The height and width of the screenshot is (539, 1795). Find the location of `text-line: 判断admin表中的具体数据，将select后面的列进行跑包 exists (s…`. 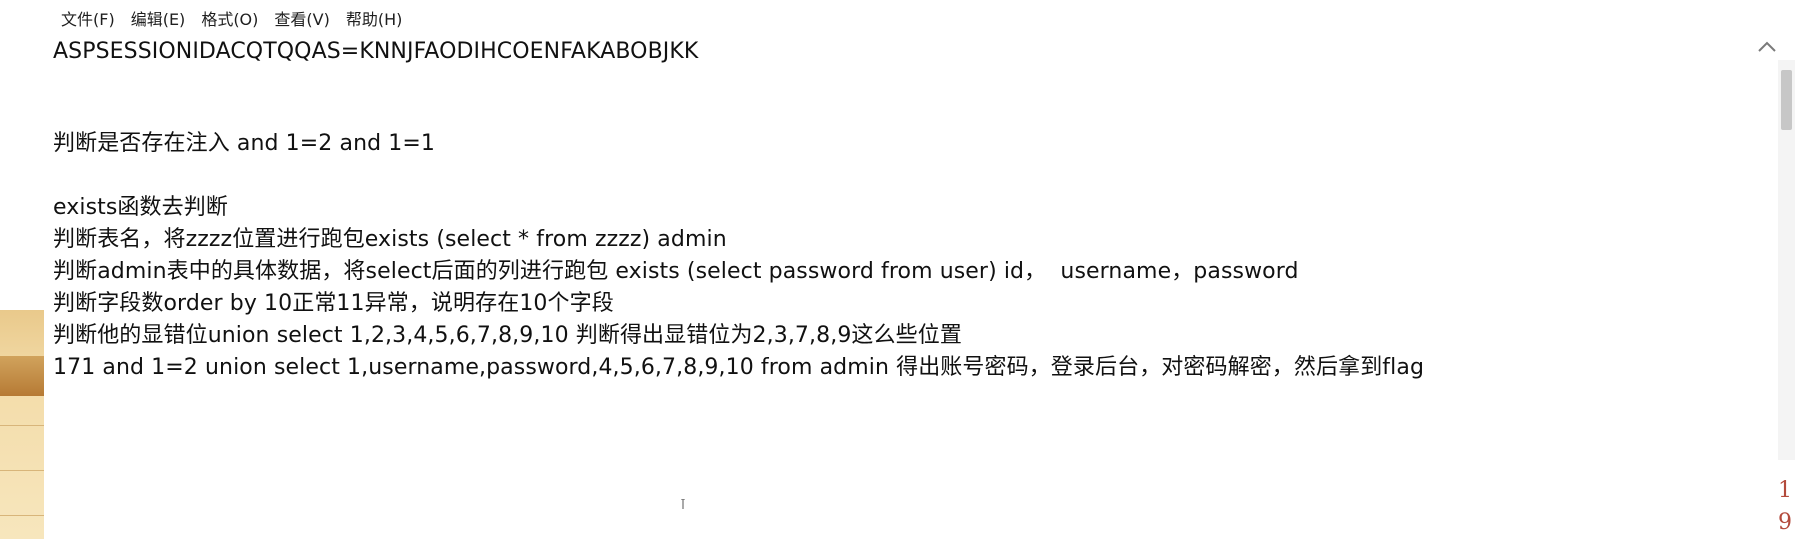

text-line: 判断admin表中的具体数据，将select后面的列进行跑包 exists (s… is located at coordinates (676, 271).